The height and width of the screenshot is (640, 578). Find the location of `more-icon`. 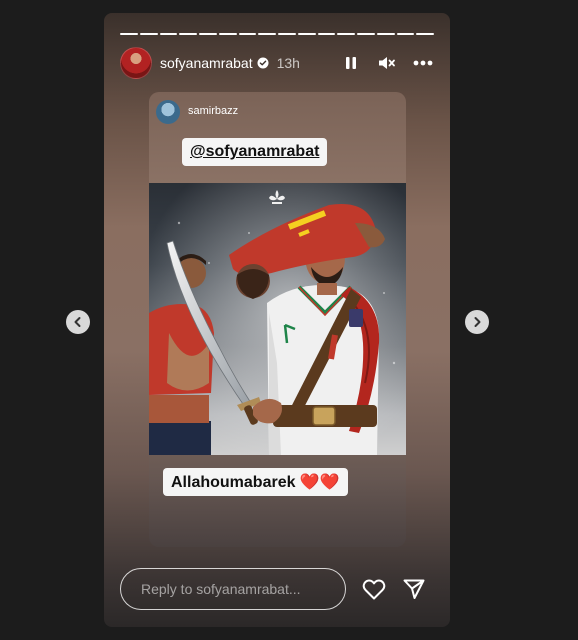

more-icon is located at coordinates (423, 63).